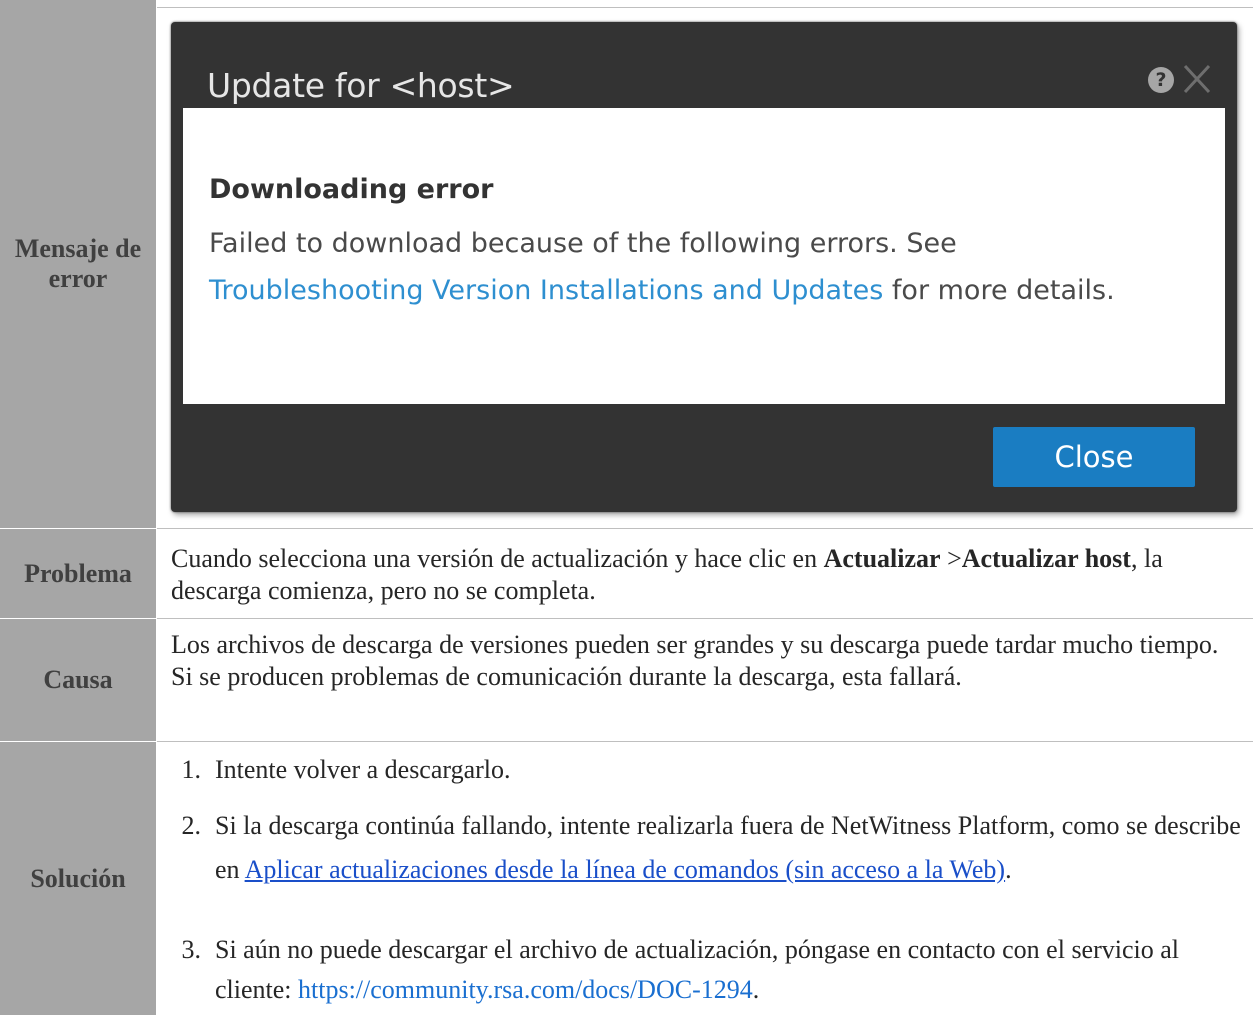 This screenshot has width=1253, height=1015. I want to click on support-url-link: https://community.rsa.com/docs/DOC-1294, so click(525, 989).